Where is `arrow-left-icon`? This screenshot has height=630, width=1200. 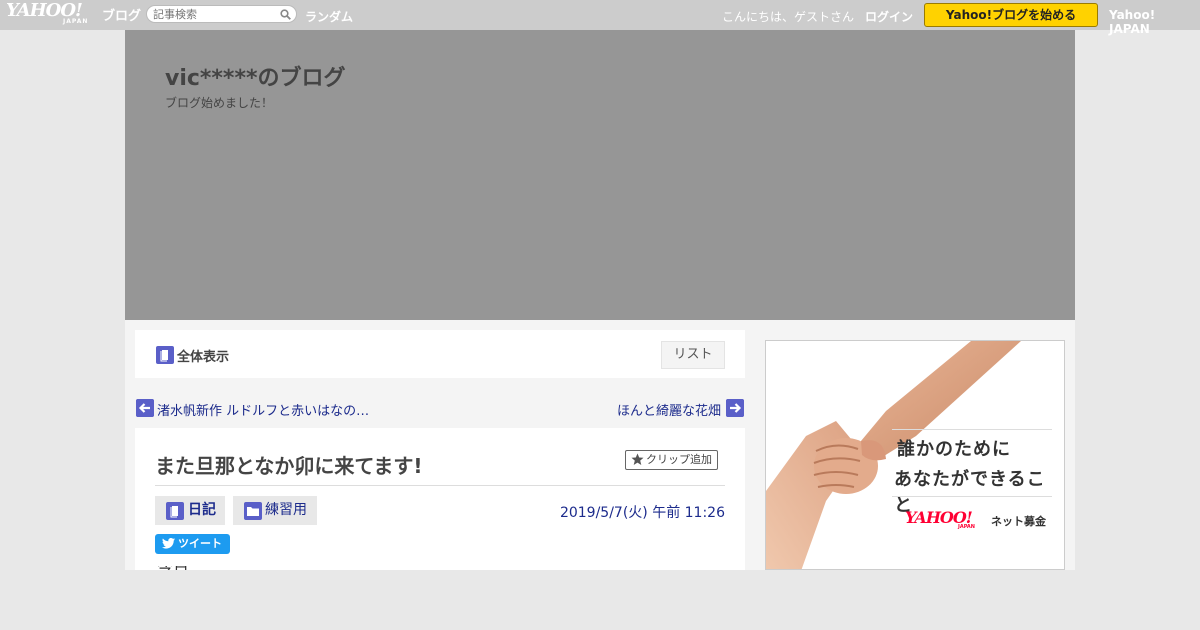
arrow-left-icon is located at coordinates (145, 408).